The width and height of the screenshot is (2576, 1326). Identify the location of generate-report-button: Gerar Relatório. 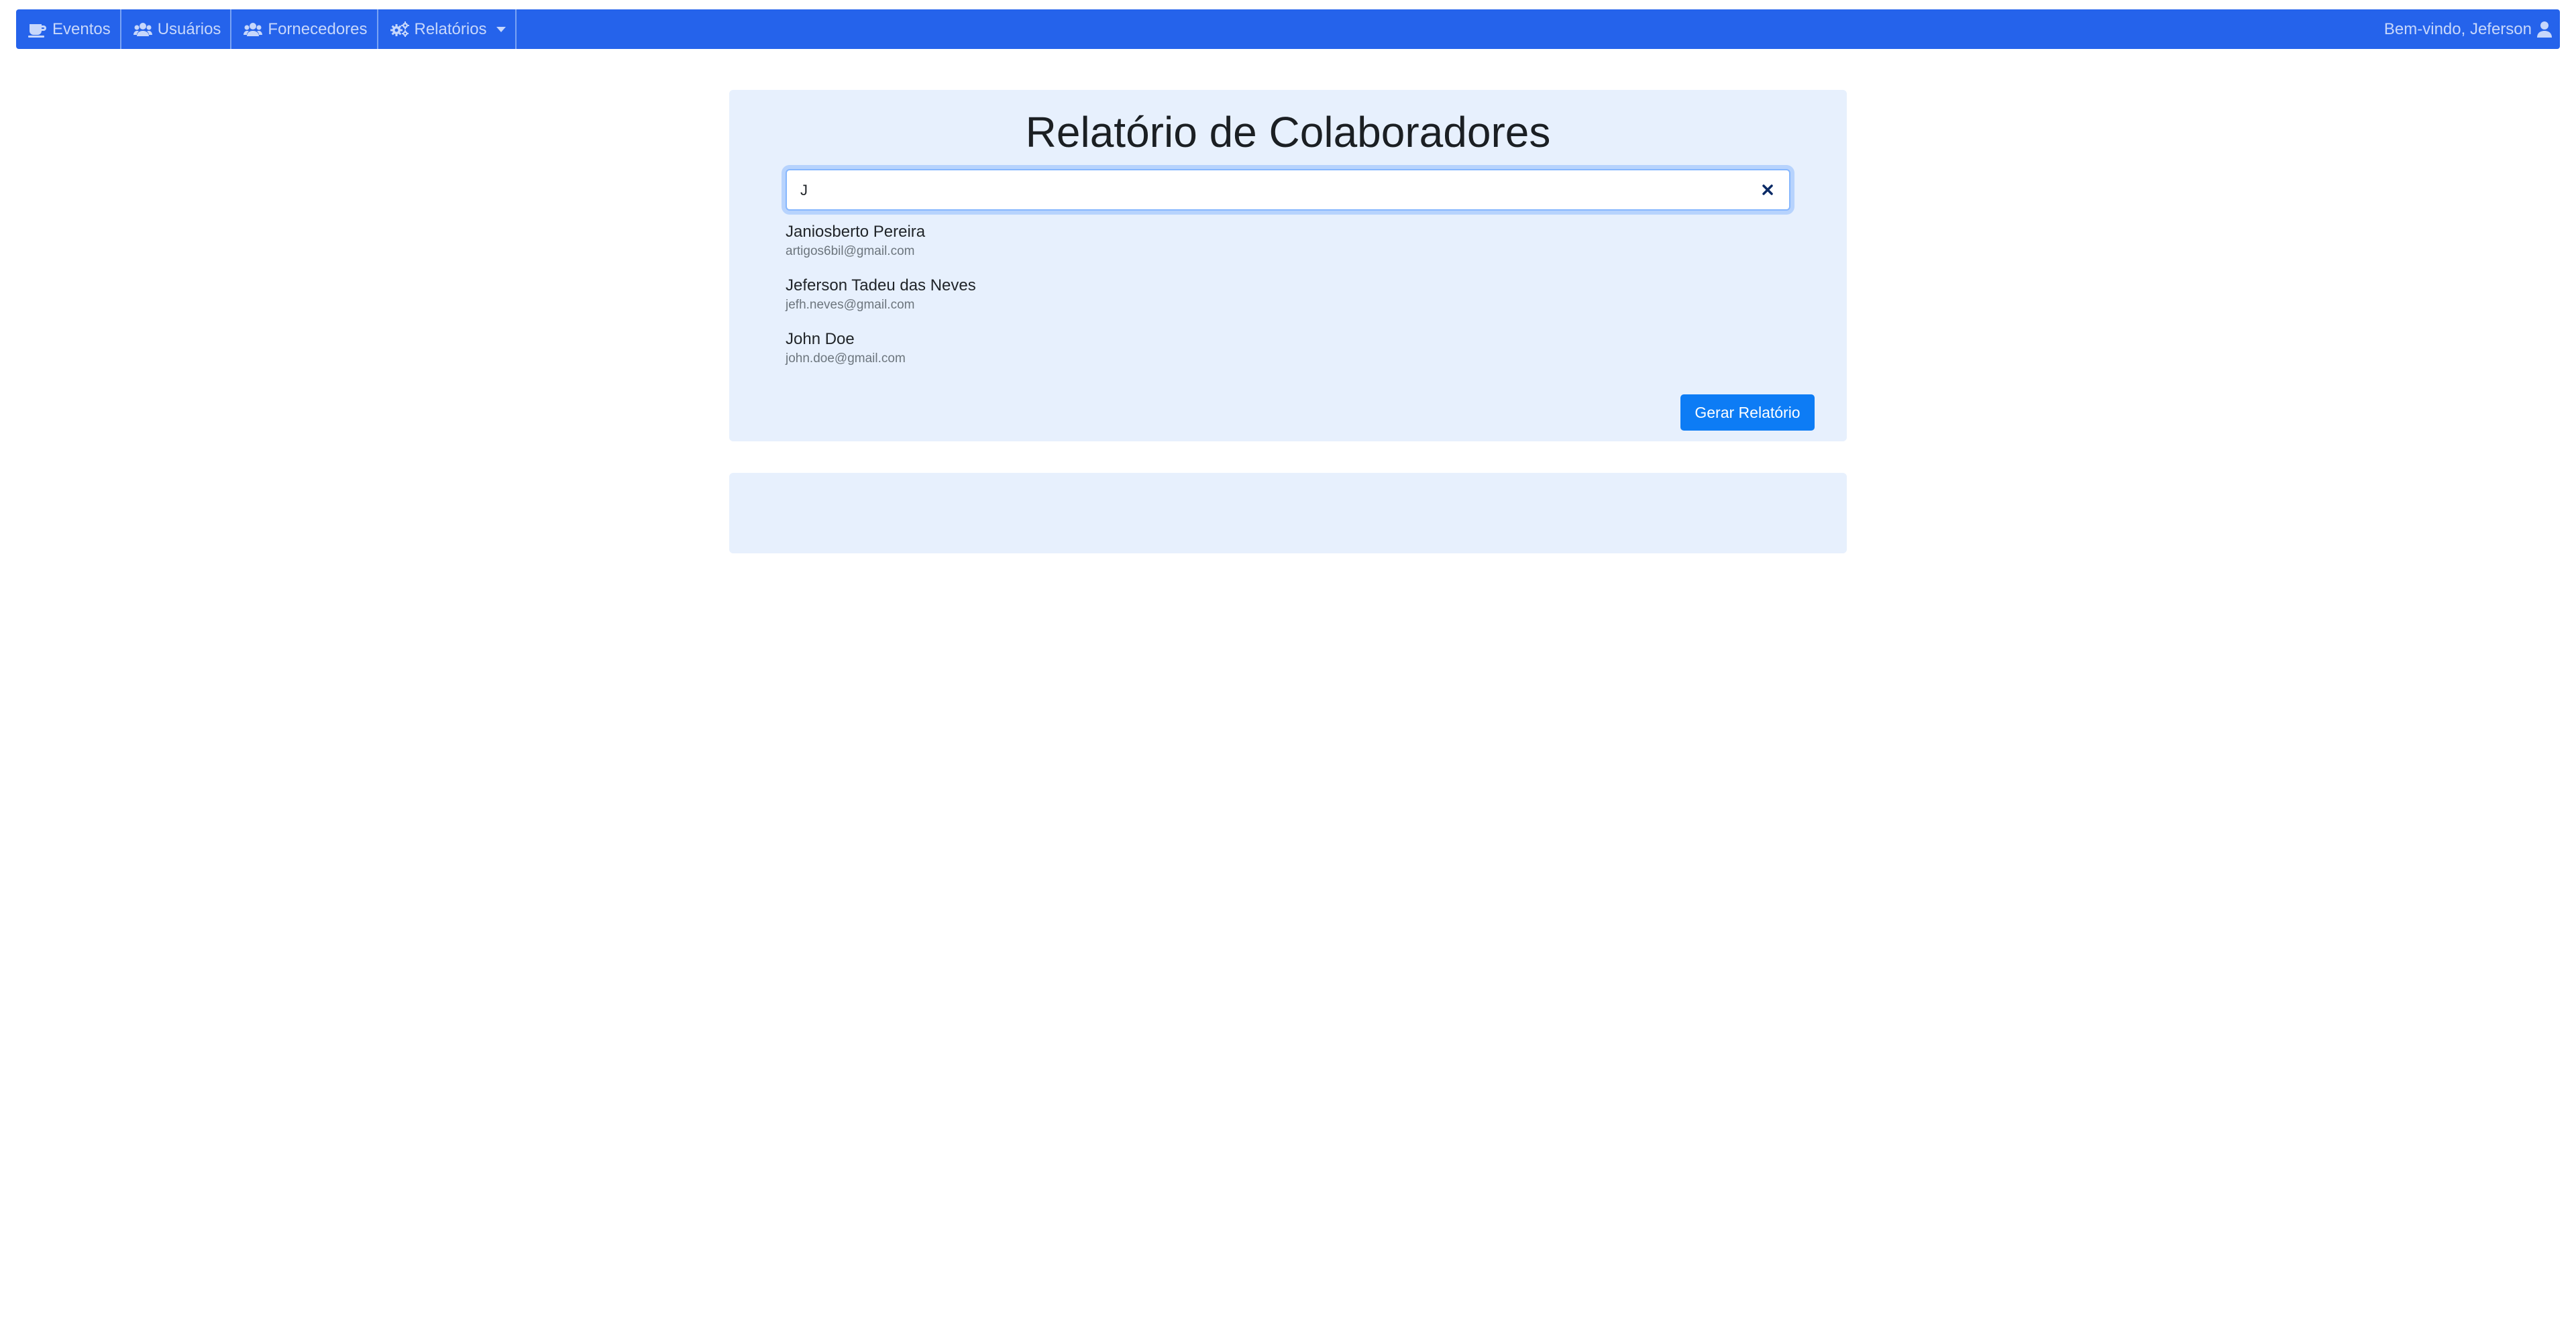
(1747, 412).